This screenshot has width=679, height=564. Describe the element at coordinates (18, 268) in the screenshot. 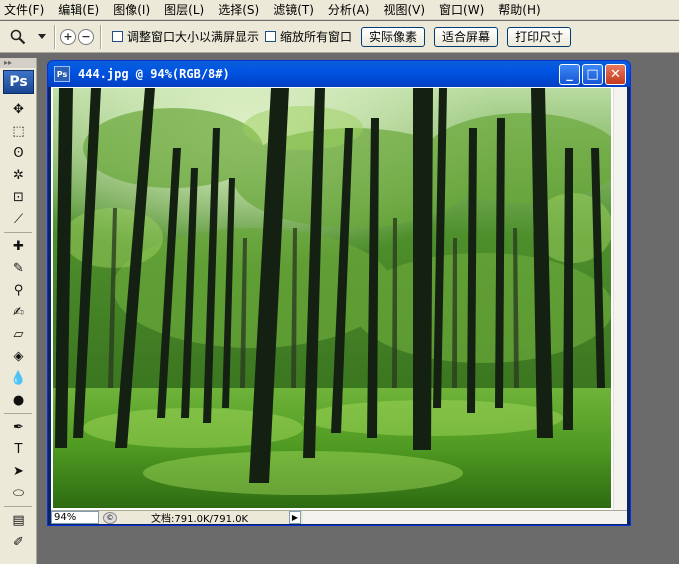

I see `brush-tool-icon: ✎` at that location.